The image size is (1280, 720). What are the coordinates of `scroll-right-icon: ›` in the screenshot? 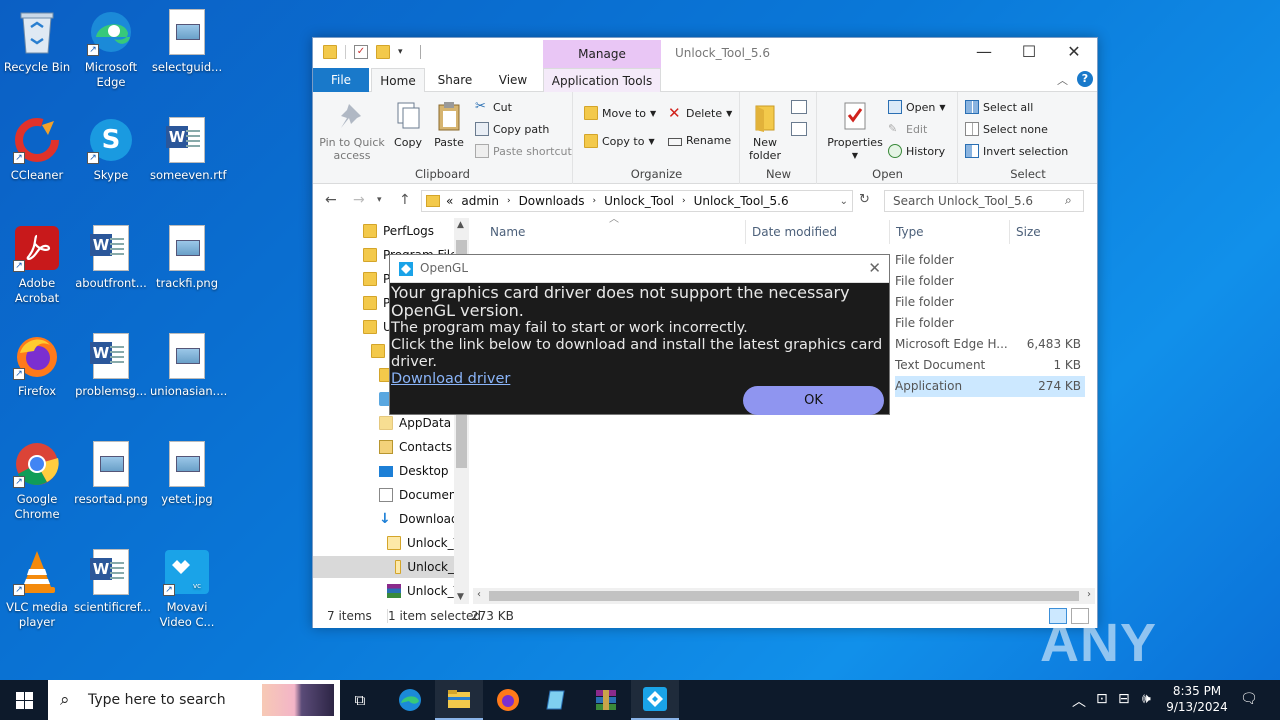 It's located at (1089, 594).